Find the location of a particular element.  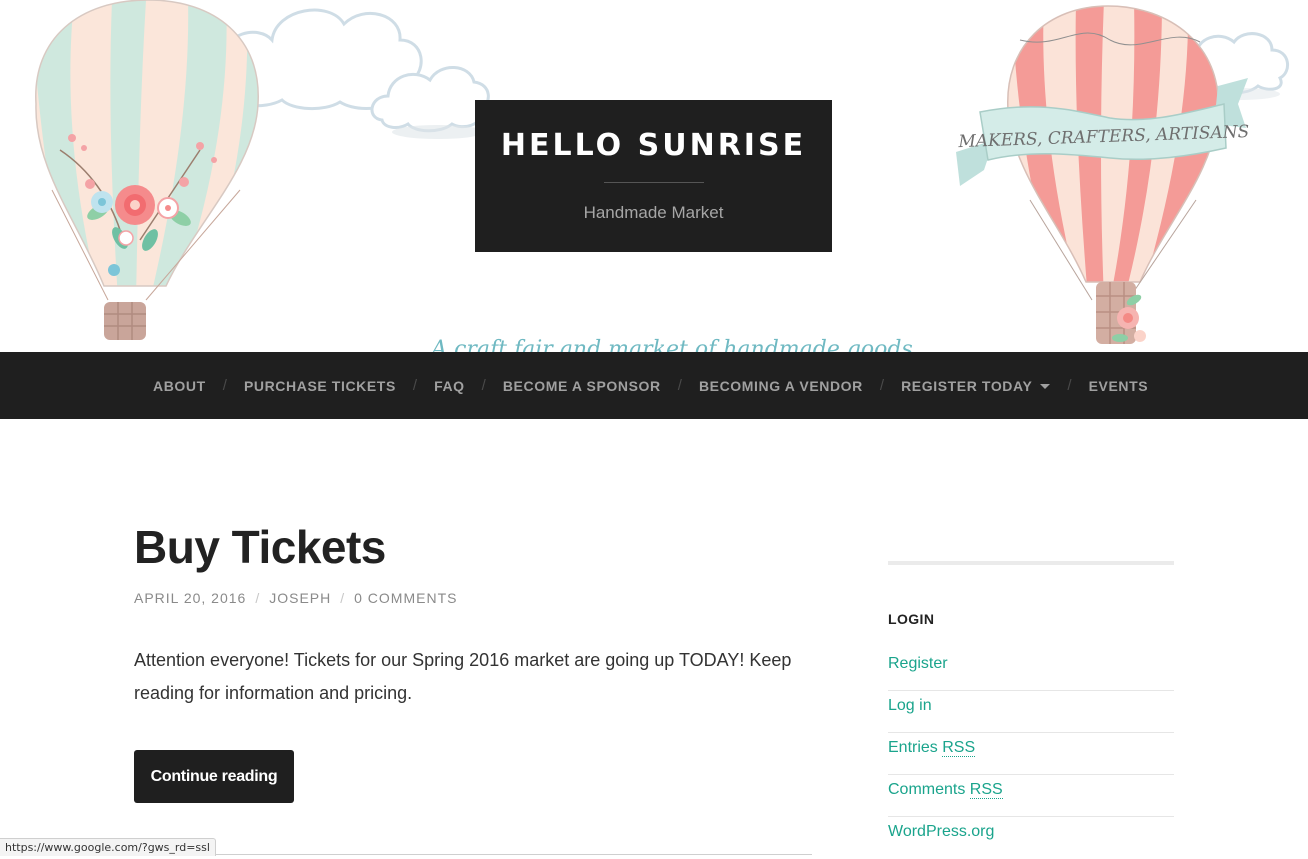

widget-title-login: Login is located at coordinates (911, 619).